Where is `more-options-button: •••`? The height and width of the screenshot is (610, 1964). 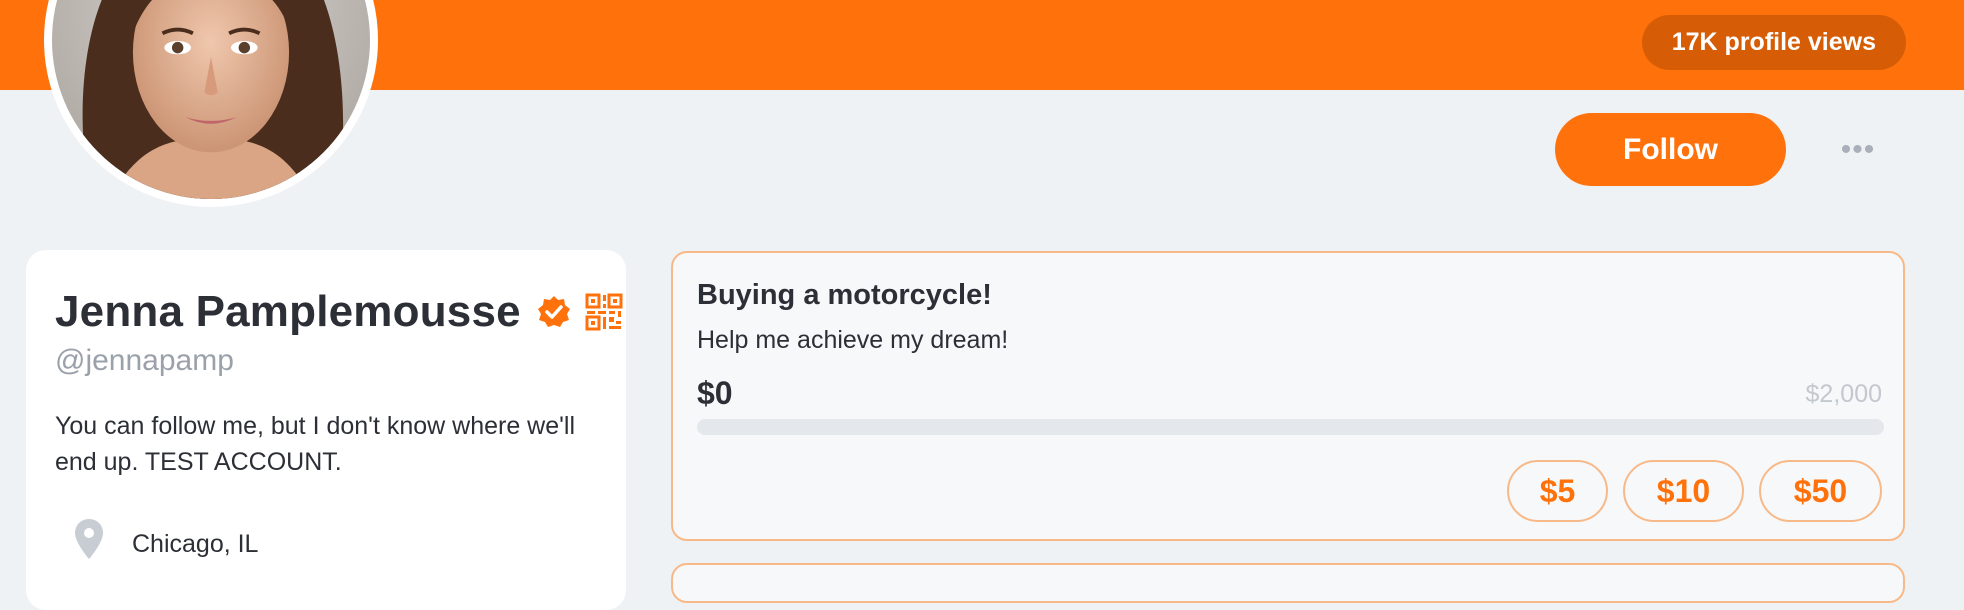 more-options-button: ••• is located at coordinates (1858, 150).